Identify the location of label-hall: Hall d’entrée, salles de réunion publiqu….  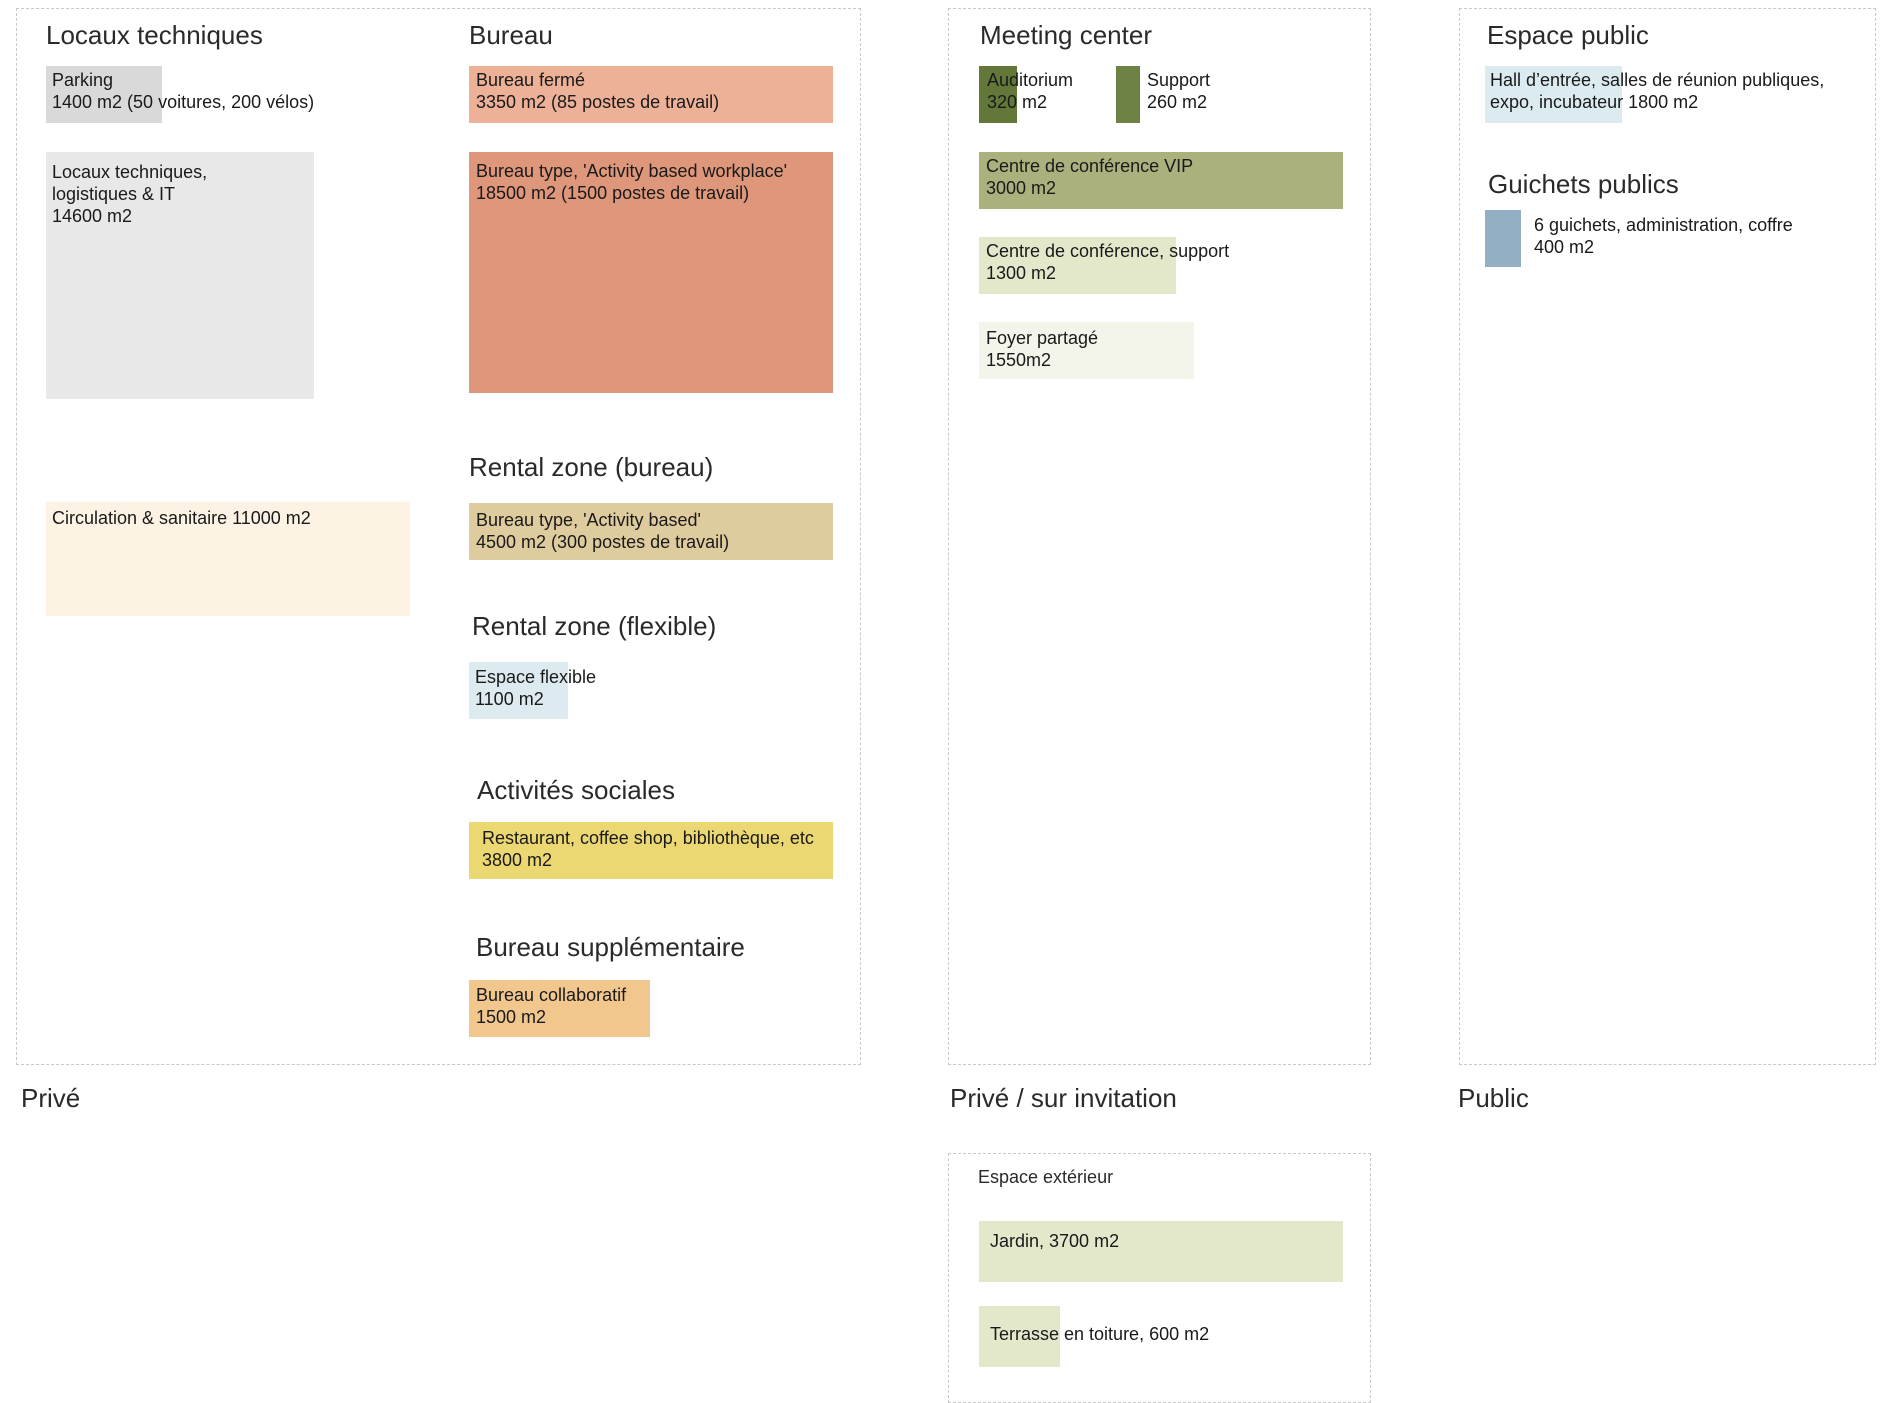
(1657, 91).